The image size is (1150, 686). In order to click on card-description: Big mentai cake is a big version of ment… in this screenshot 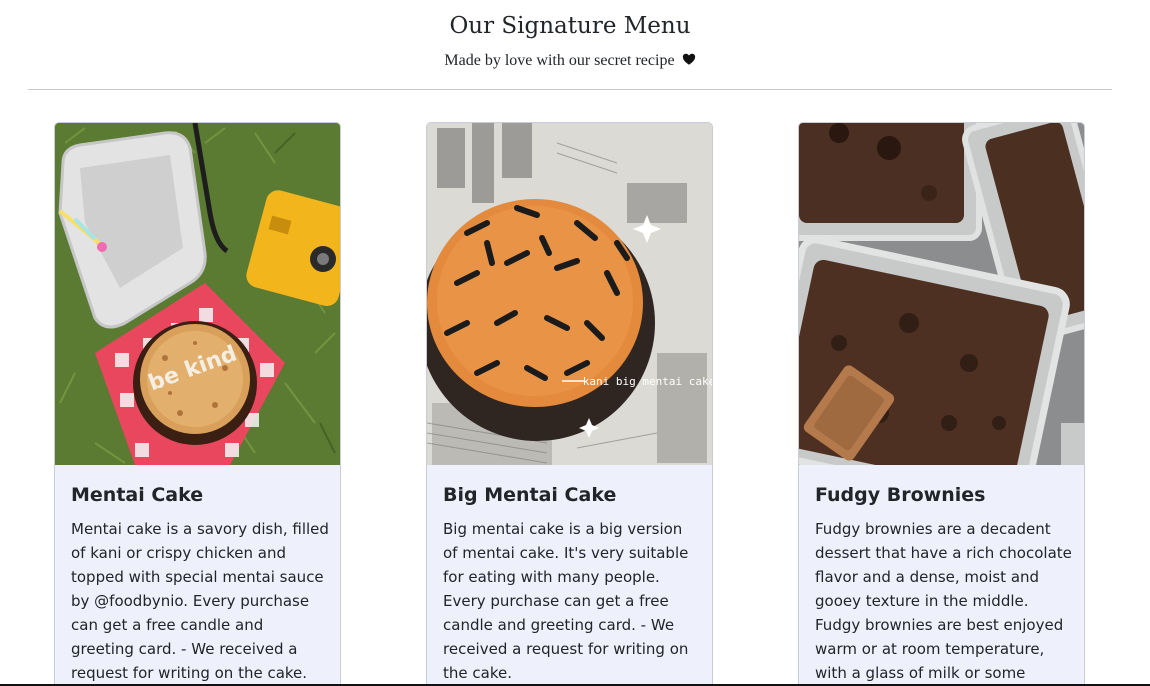, I will do `click(566, 601)`.